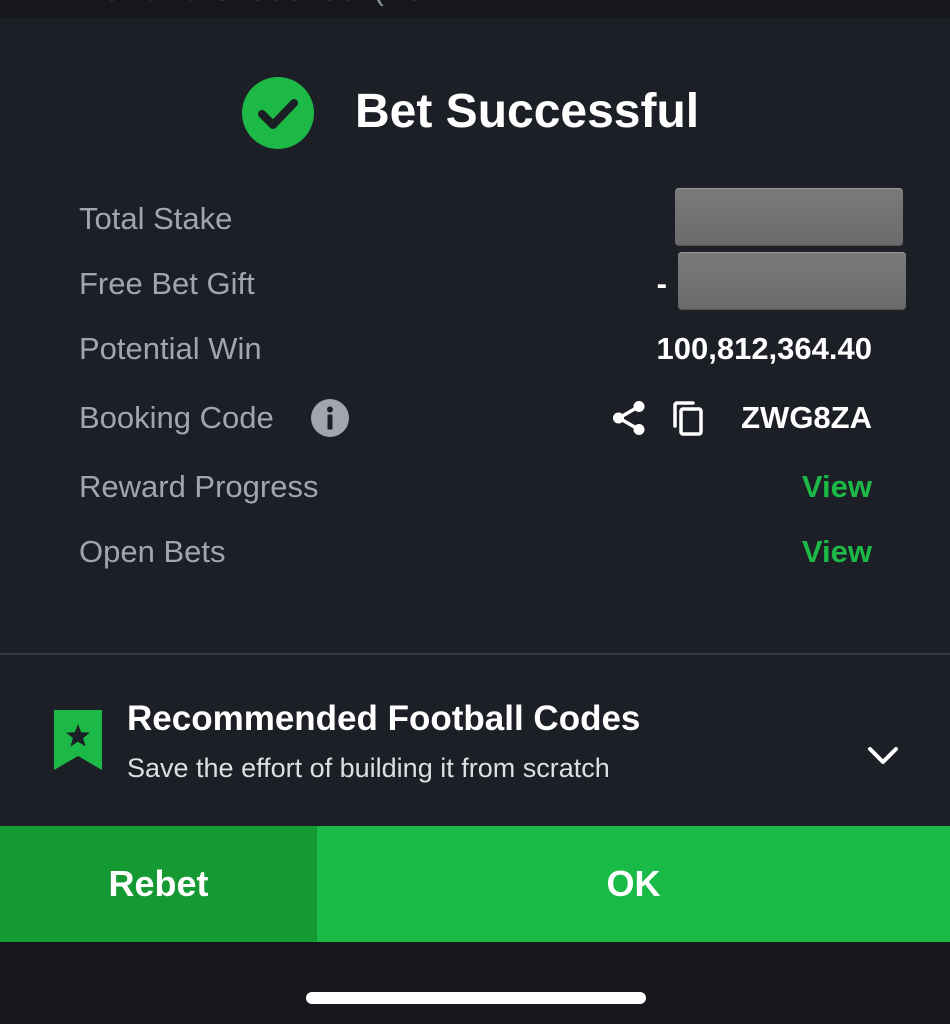 The width and height of the screenshot is (950, 1024). What do you see at coordinates (837, 487) in the screenshot?
I see `reward-progress-view-link: View` at bounding box center [837, 487].